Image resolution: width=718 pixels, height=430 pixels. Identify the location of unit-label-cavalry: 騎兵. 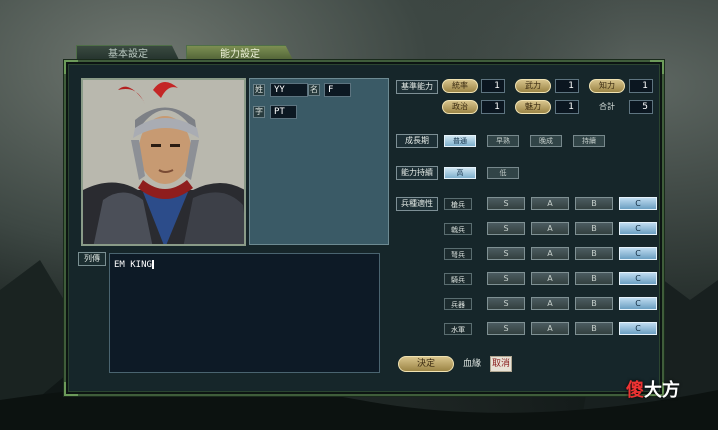
(458, 279).